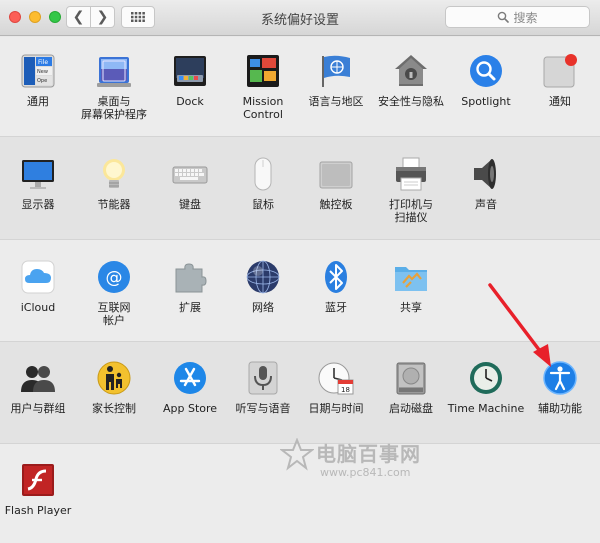 This screenshot has width=600, height=543. Describe the element at coordinates (114, 108) in the screenshot. I see `pane-label: 桌面与 屏幕保护程序` at that location.